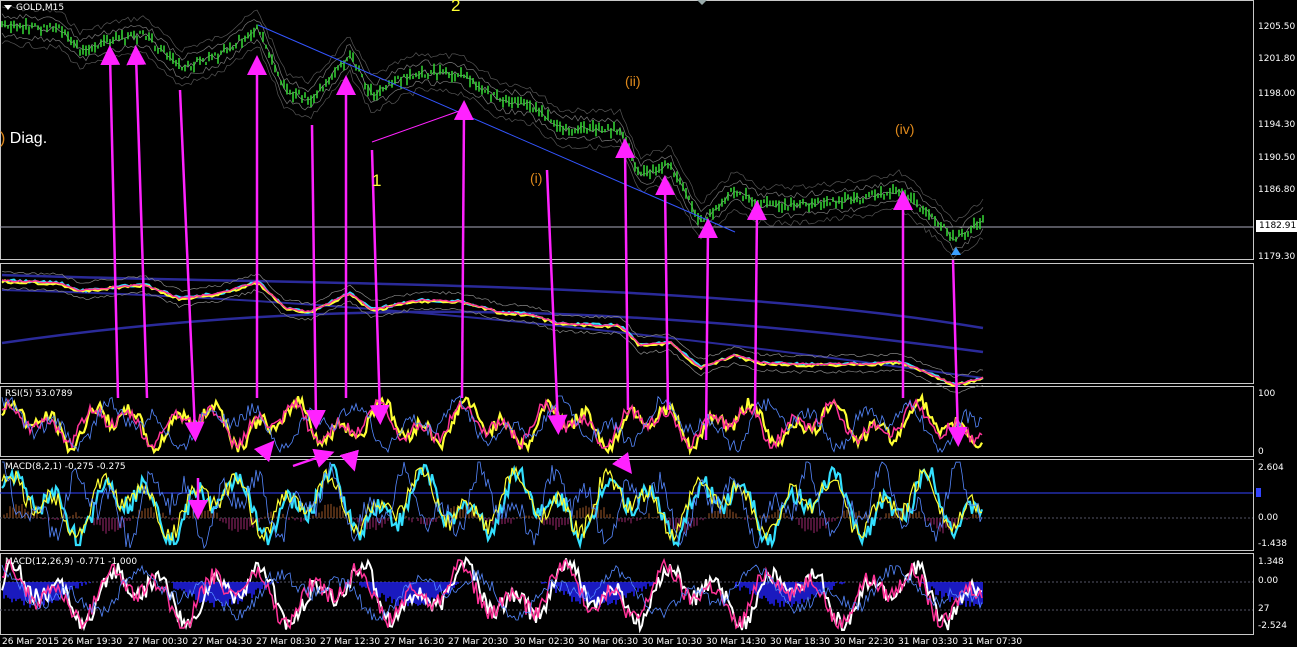 This screenshot has width=1297, height=647. Describe the element at coordinates (905, 129) in the screenshot. I see `wave-label-iv: (iv)` at that location.